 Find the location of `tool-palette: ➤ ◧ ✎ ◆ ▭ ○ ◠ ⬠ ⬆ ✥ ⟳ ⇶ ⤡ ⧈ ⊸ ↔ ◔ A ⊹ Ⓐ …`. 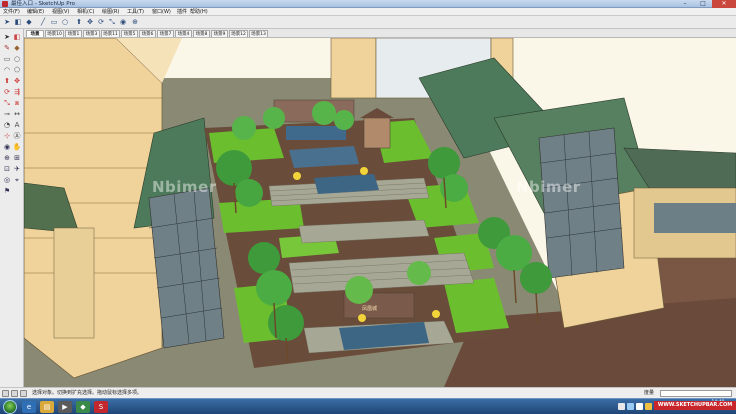

tool-palette: ➤ ◧ ✎ ◆ ▭ ○ ◠ ⬠ ⬆ ✥ ⟳ ⇶ ⤡ ⧈ ⊸ ↔ ◔ A ⊹ Ⓐ … is located at coordinates (12, 208).